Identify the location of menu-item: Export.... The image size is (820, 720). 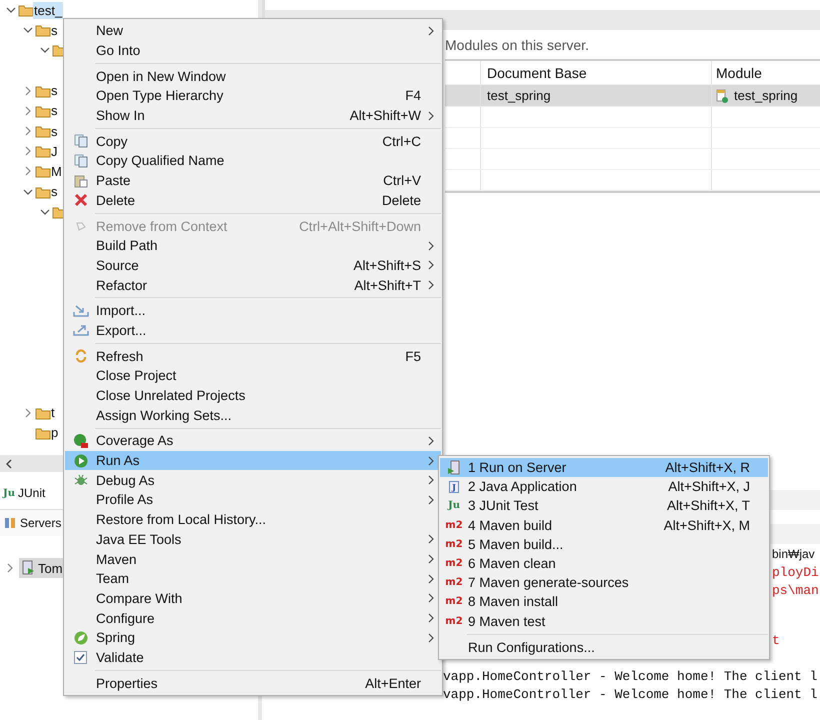
(253, 330).